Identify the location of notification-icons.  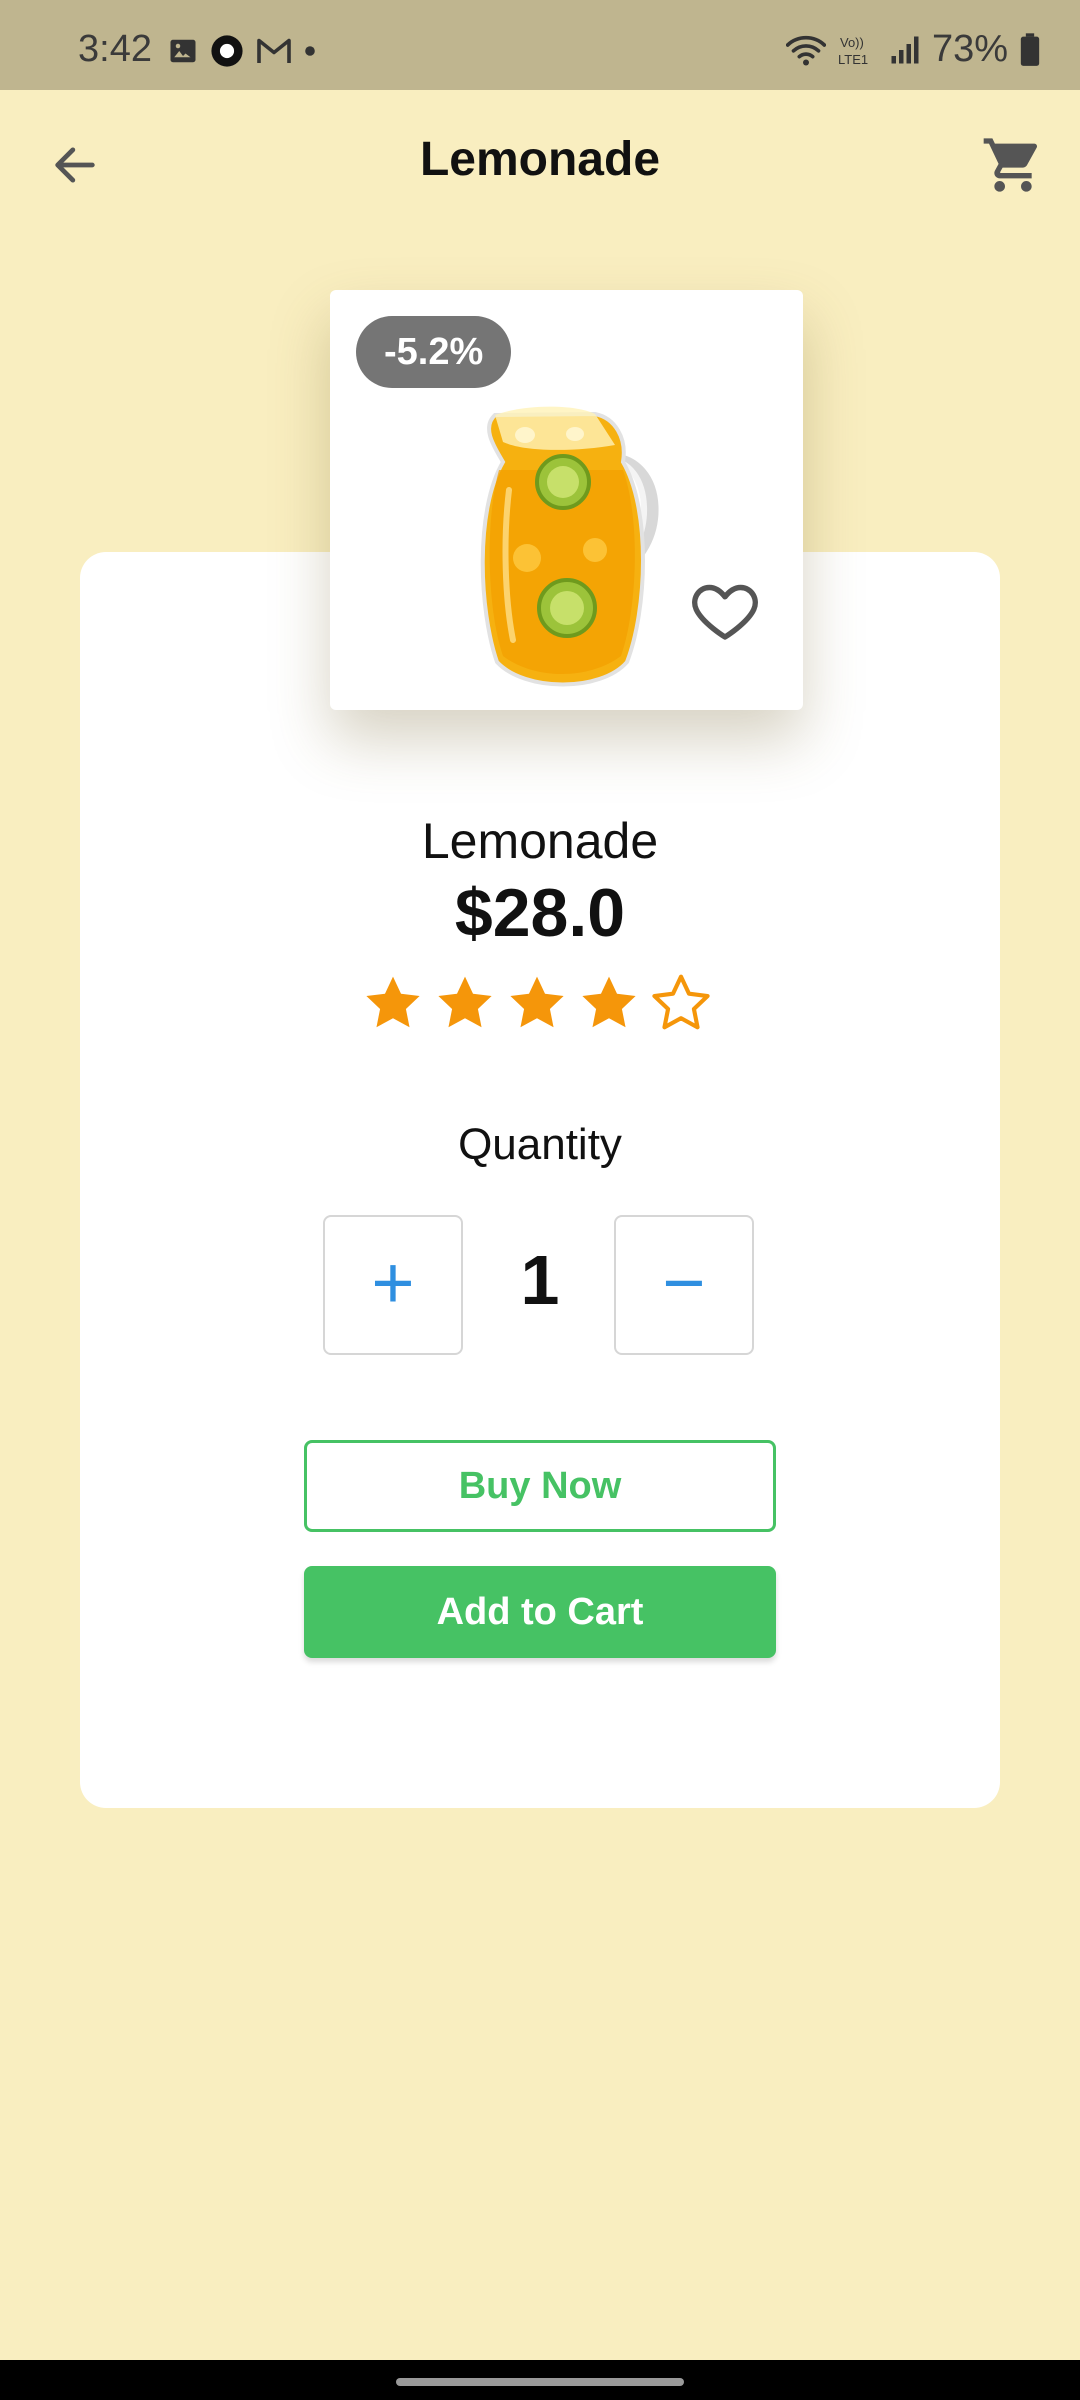
(242, 51).